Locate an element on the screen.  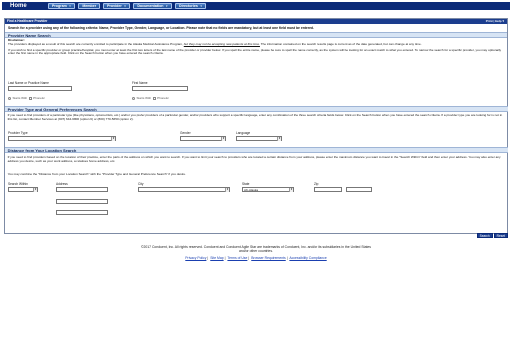
first-starts-with-label: Starts With is located at coordinates (144, 98).